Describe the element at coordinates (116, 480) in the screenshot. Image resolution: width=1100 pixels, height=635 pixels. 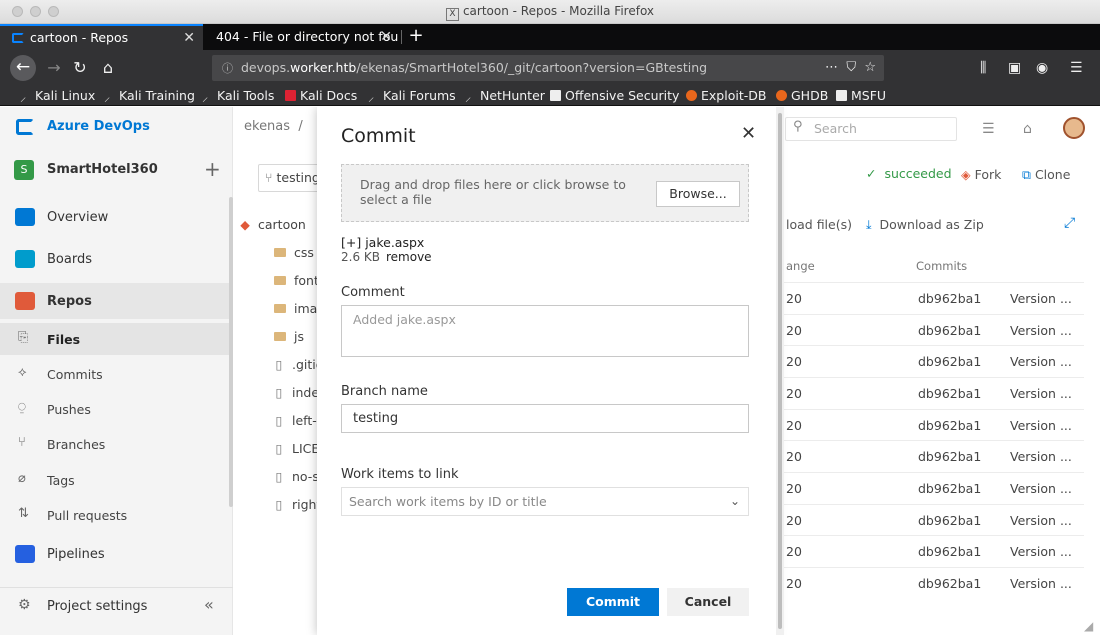
I see `sidebar-subitem-tags: ⌀ Tags` at that location.